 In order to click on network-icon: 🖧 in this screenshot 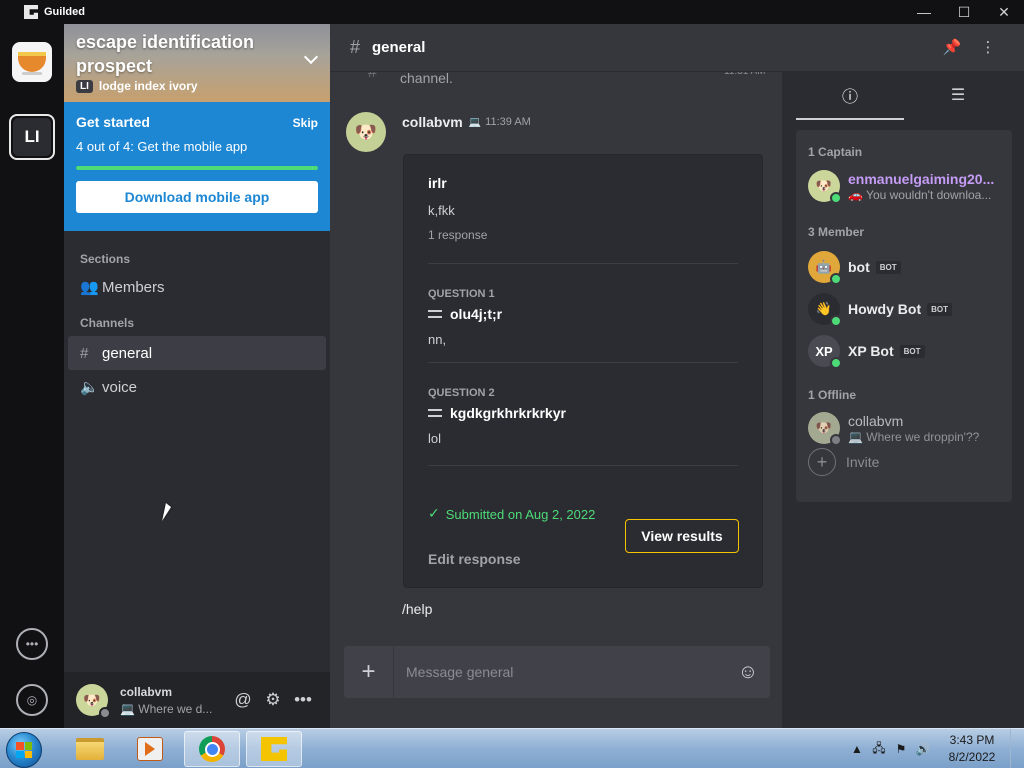, I will do `click(879, 749)`.